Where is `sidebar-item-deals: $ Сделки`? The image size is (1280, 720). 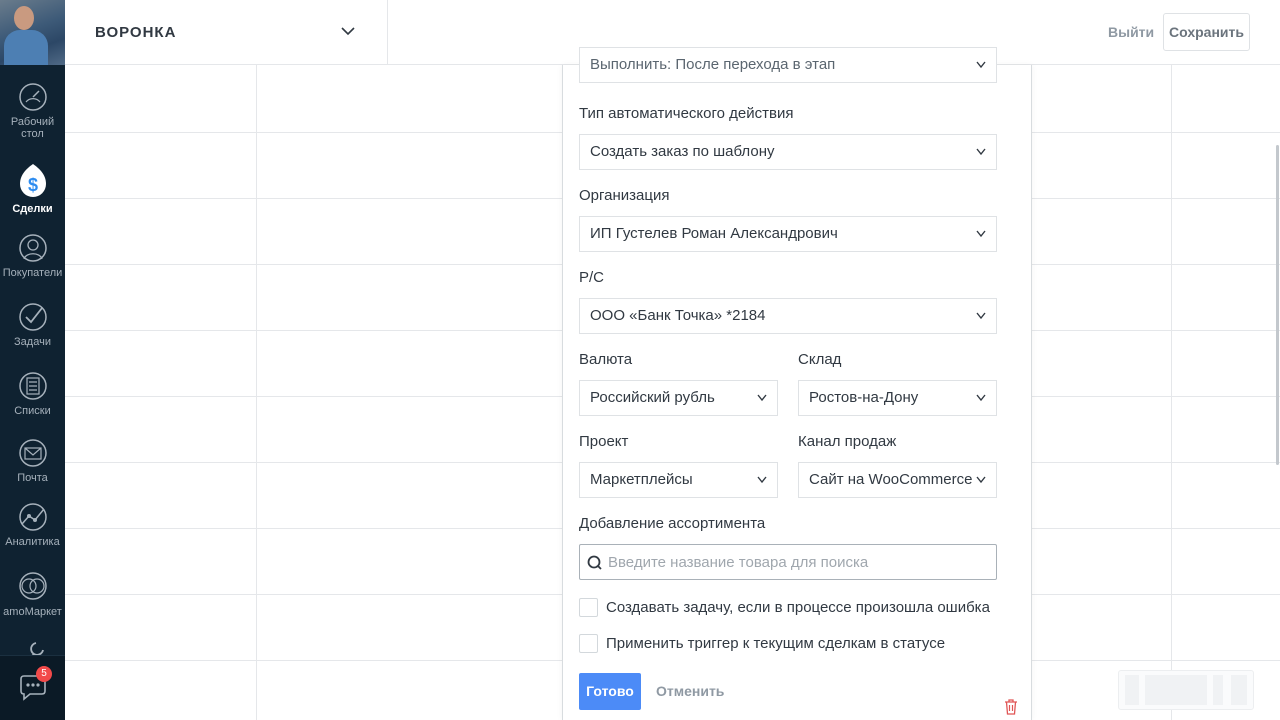
sidebar-item-deals: $ Сделки is located at coordinates (32, 189).